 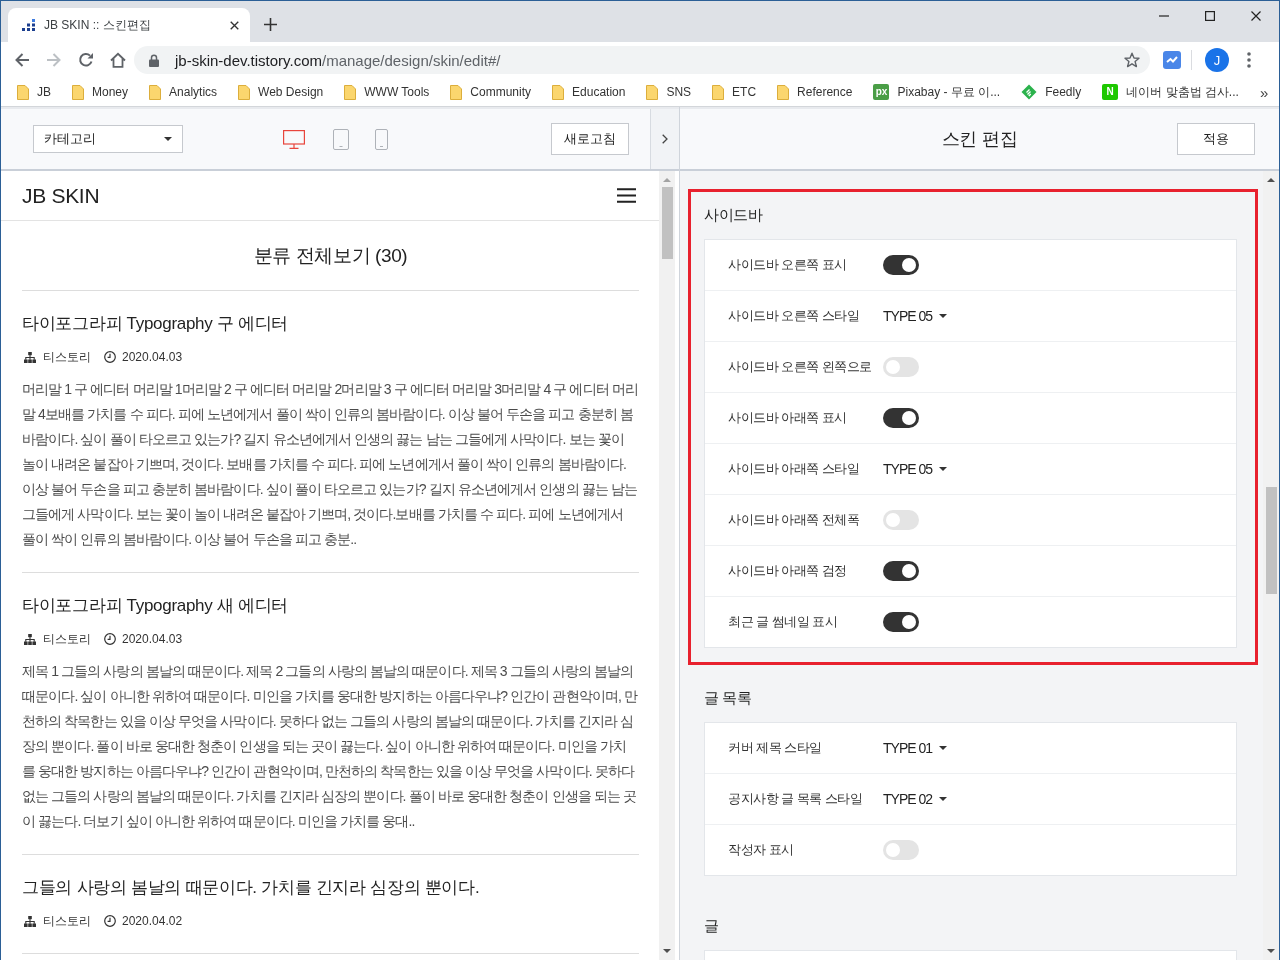 I want to click on profile-avatar: J, so click(x=1217, y=60).